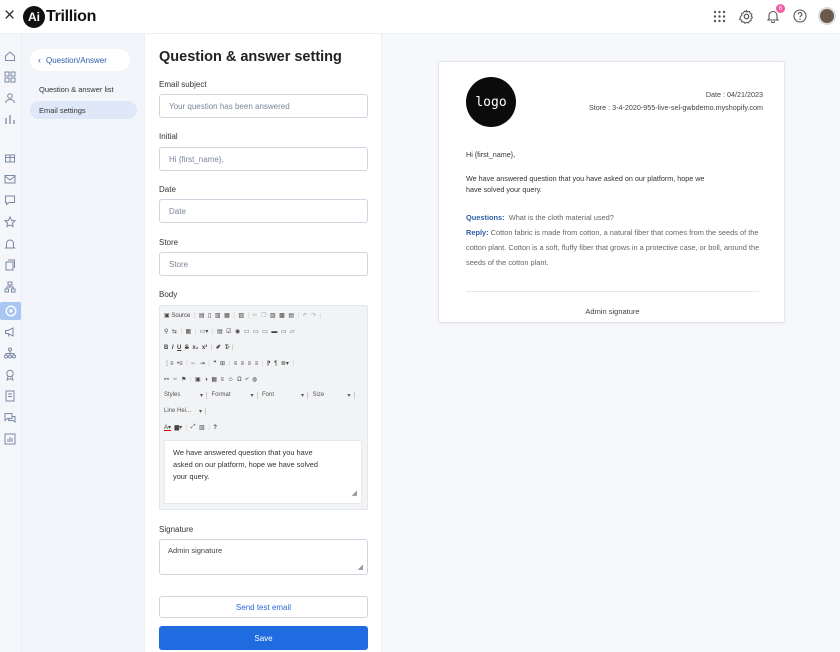 The width and height of the screenshot is (840, 652). I want to click on paste-icon: ▨, so click(273, 315).